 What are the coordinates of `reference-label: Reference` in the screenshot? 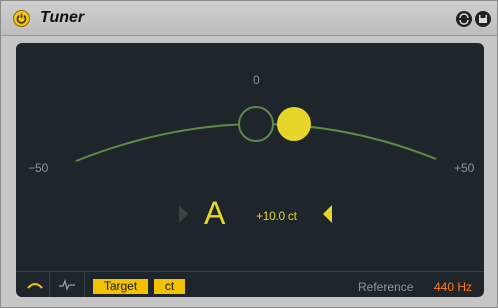 It's located at (386, 287).